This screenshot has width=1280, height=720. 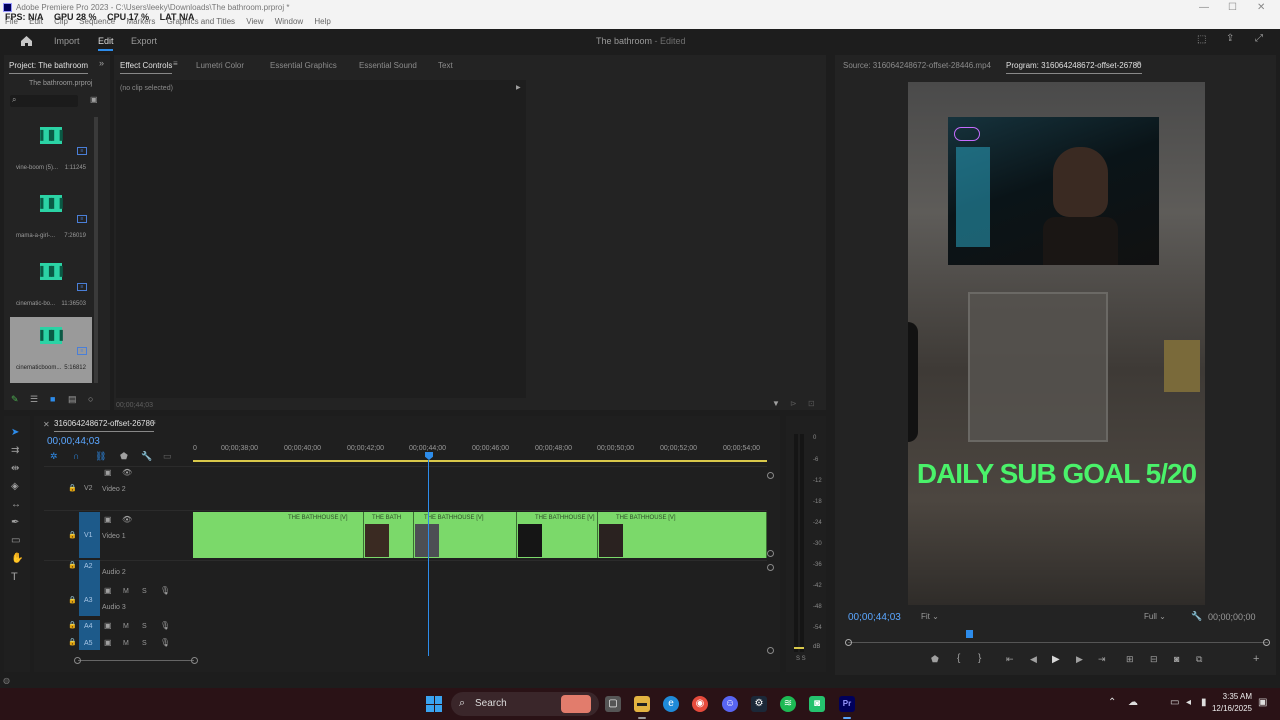 What do you see at coordinates (106, 41) in the screenshot?
I see `edit-tab: Edit` at bounding box center [106, 41].